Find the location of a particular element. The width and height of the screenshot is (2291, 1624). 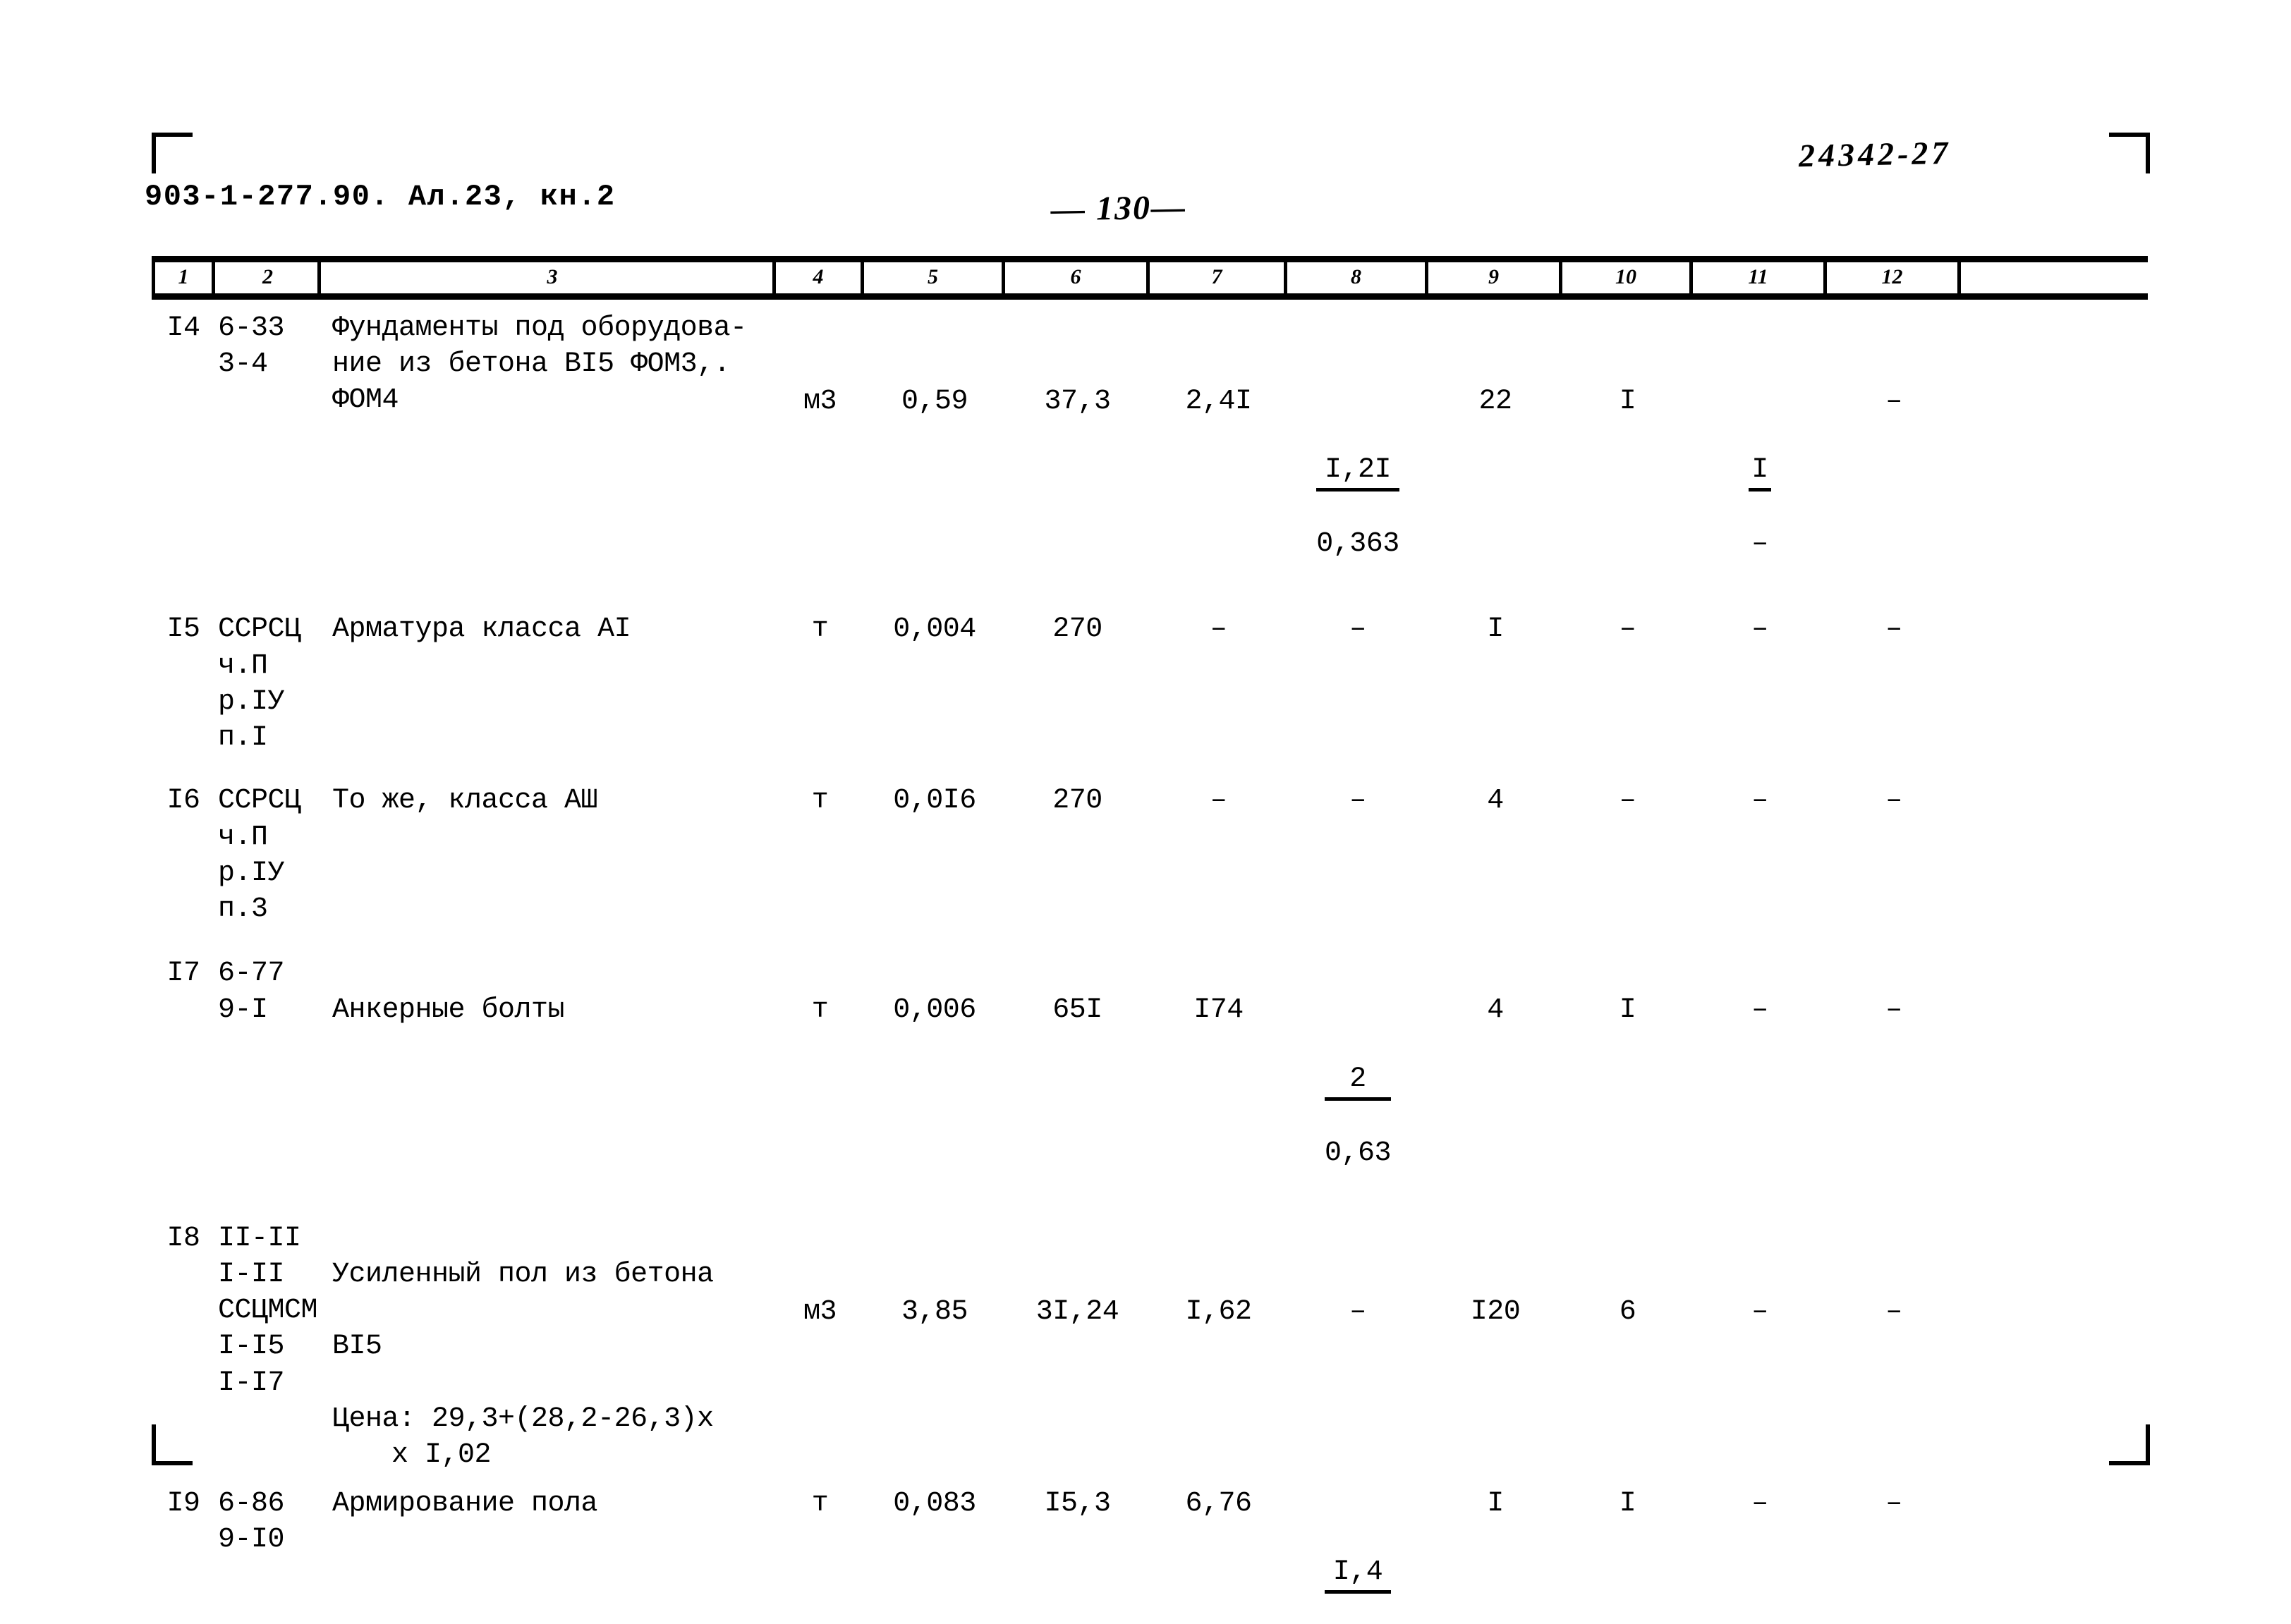

row-number: I4 is located at coordinates (183, 328).